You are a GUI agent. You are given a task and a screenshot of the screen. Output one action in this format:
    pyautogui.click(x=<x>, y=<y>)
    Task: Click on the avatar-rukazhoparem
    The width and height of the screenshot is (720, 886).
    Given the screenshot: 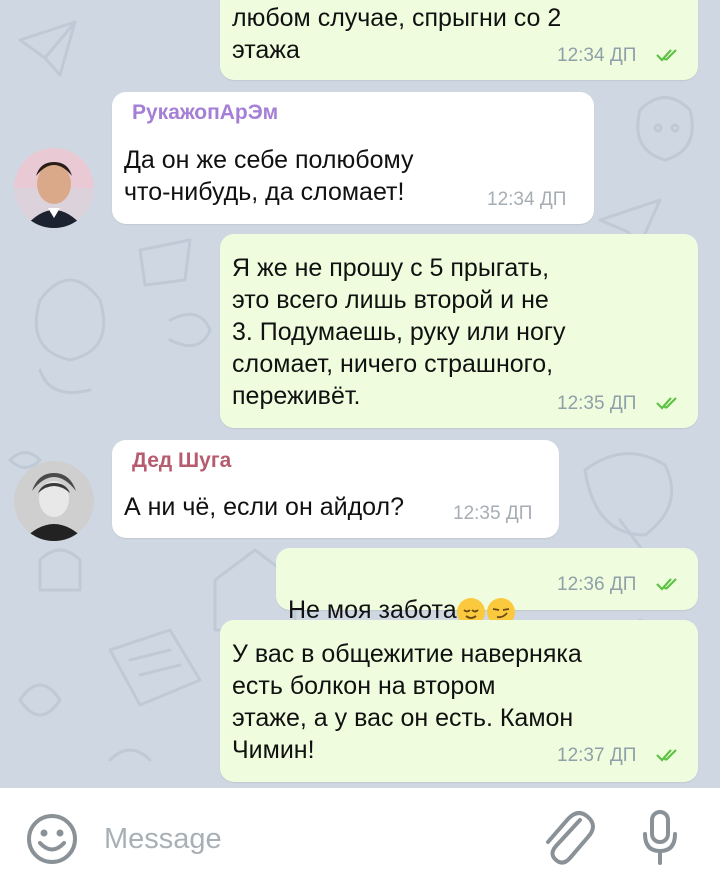 What is the action you would take?
    pyautogui.click(x=54, y=188)
    